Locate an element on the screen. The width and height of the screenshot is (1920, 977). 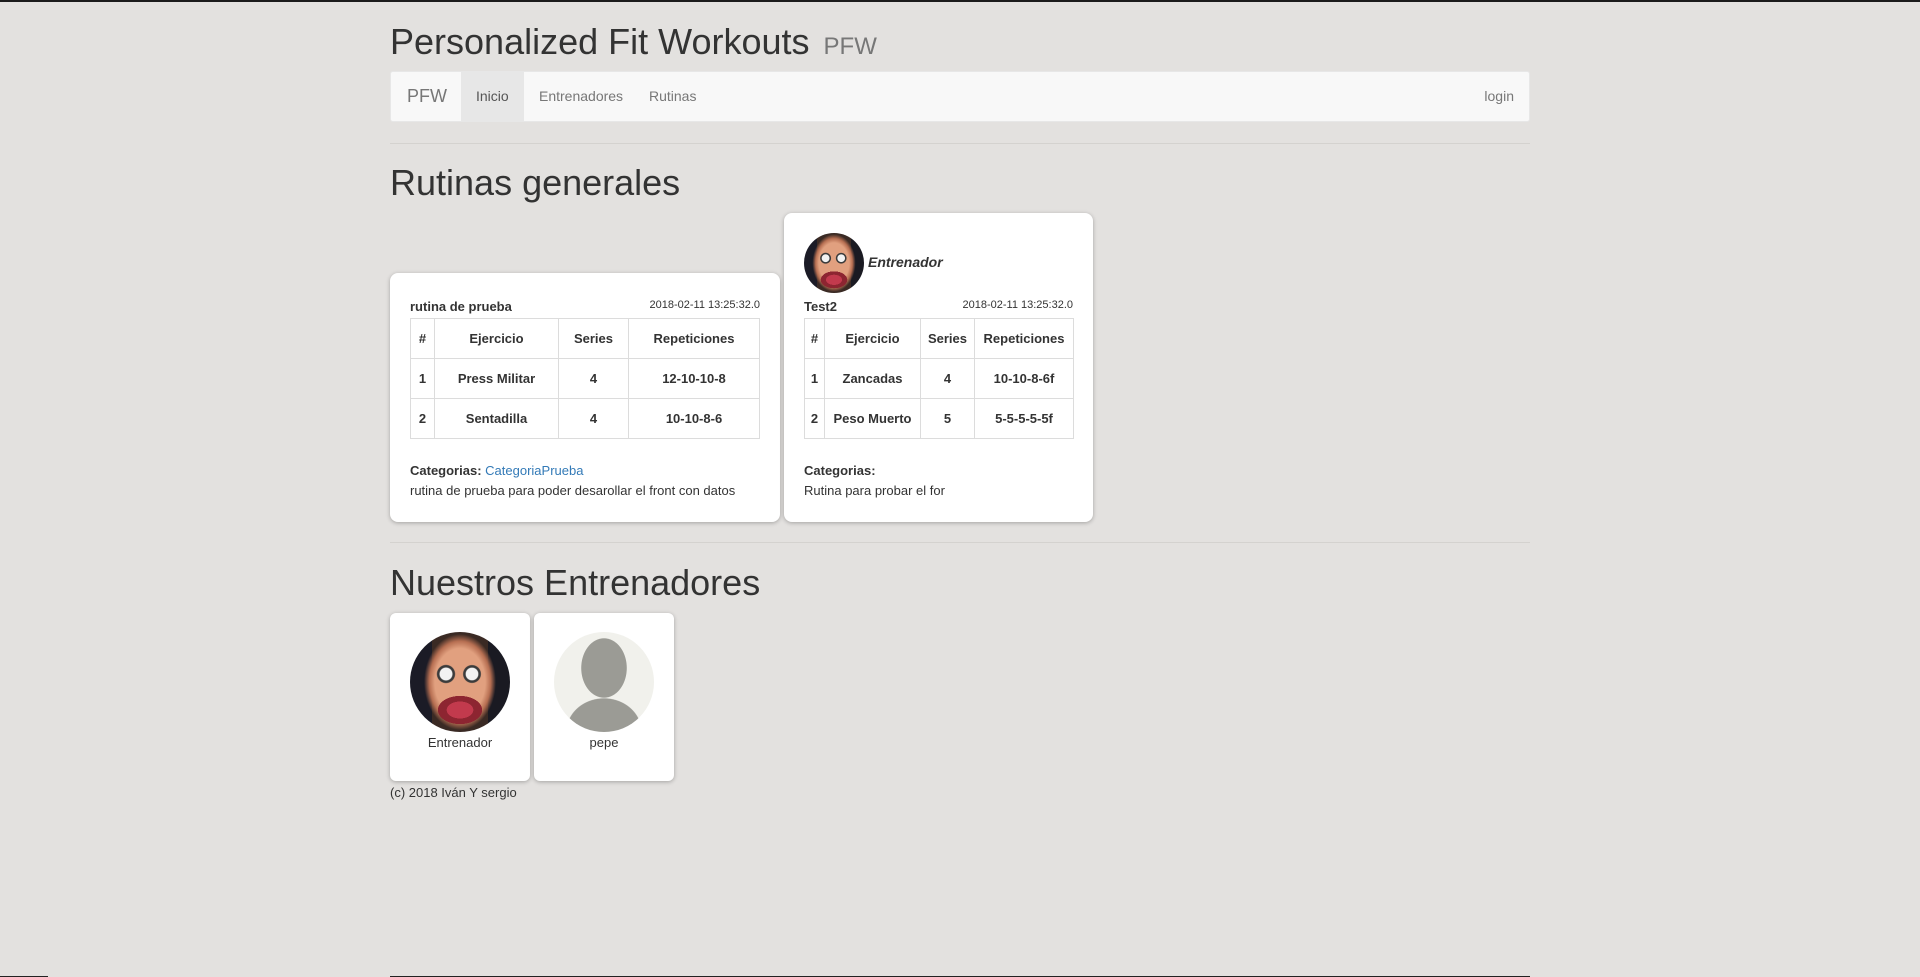
cell-exercise: Zancadas is located at coordinates (872, 378).